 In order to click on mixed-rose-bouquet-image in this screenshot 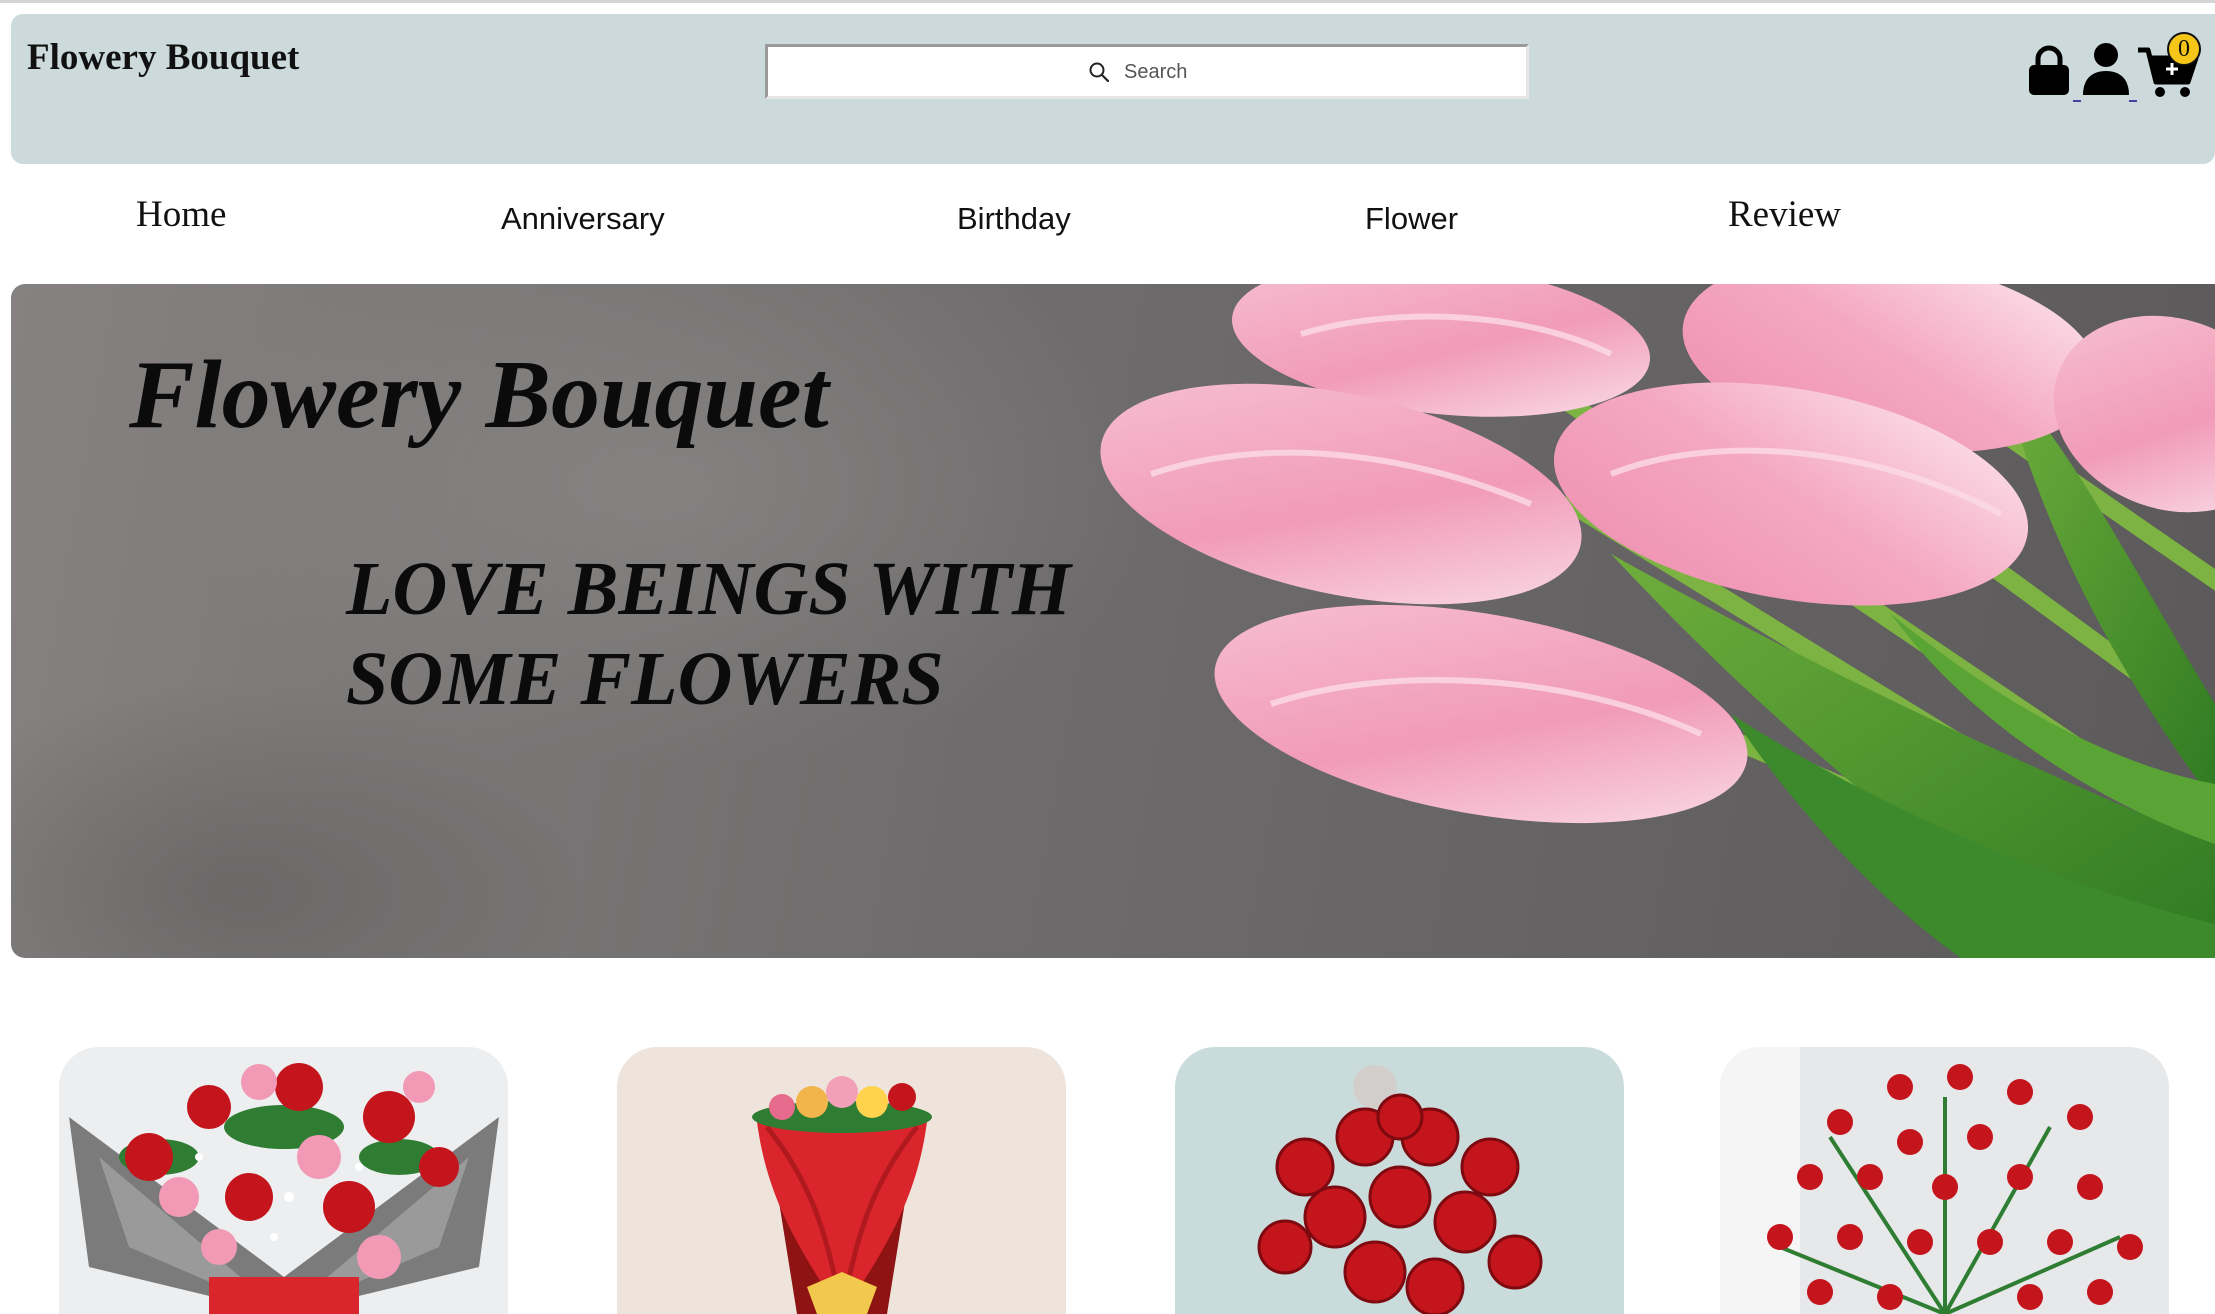, I will do `click(284, 1188)`.